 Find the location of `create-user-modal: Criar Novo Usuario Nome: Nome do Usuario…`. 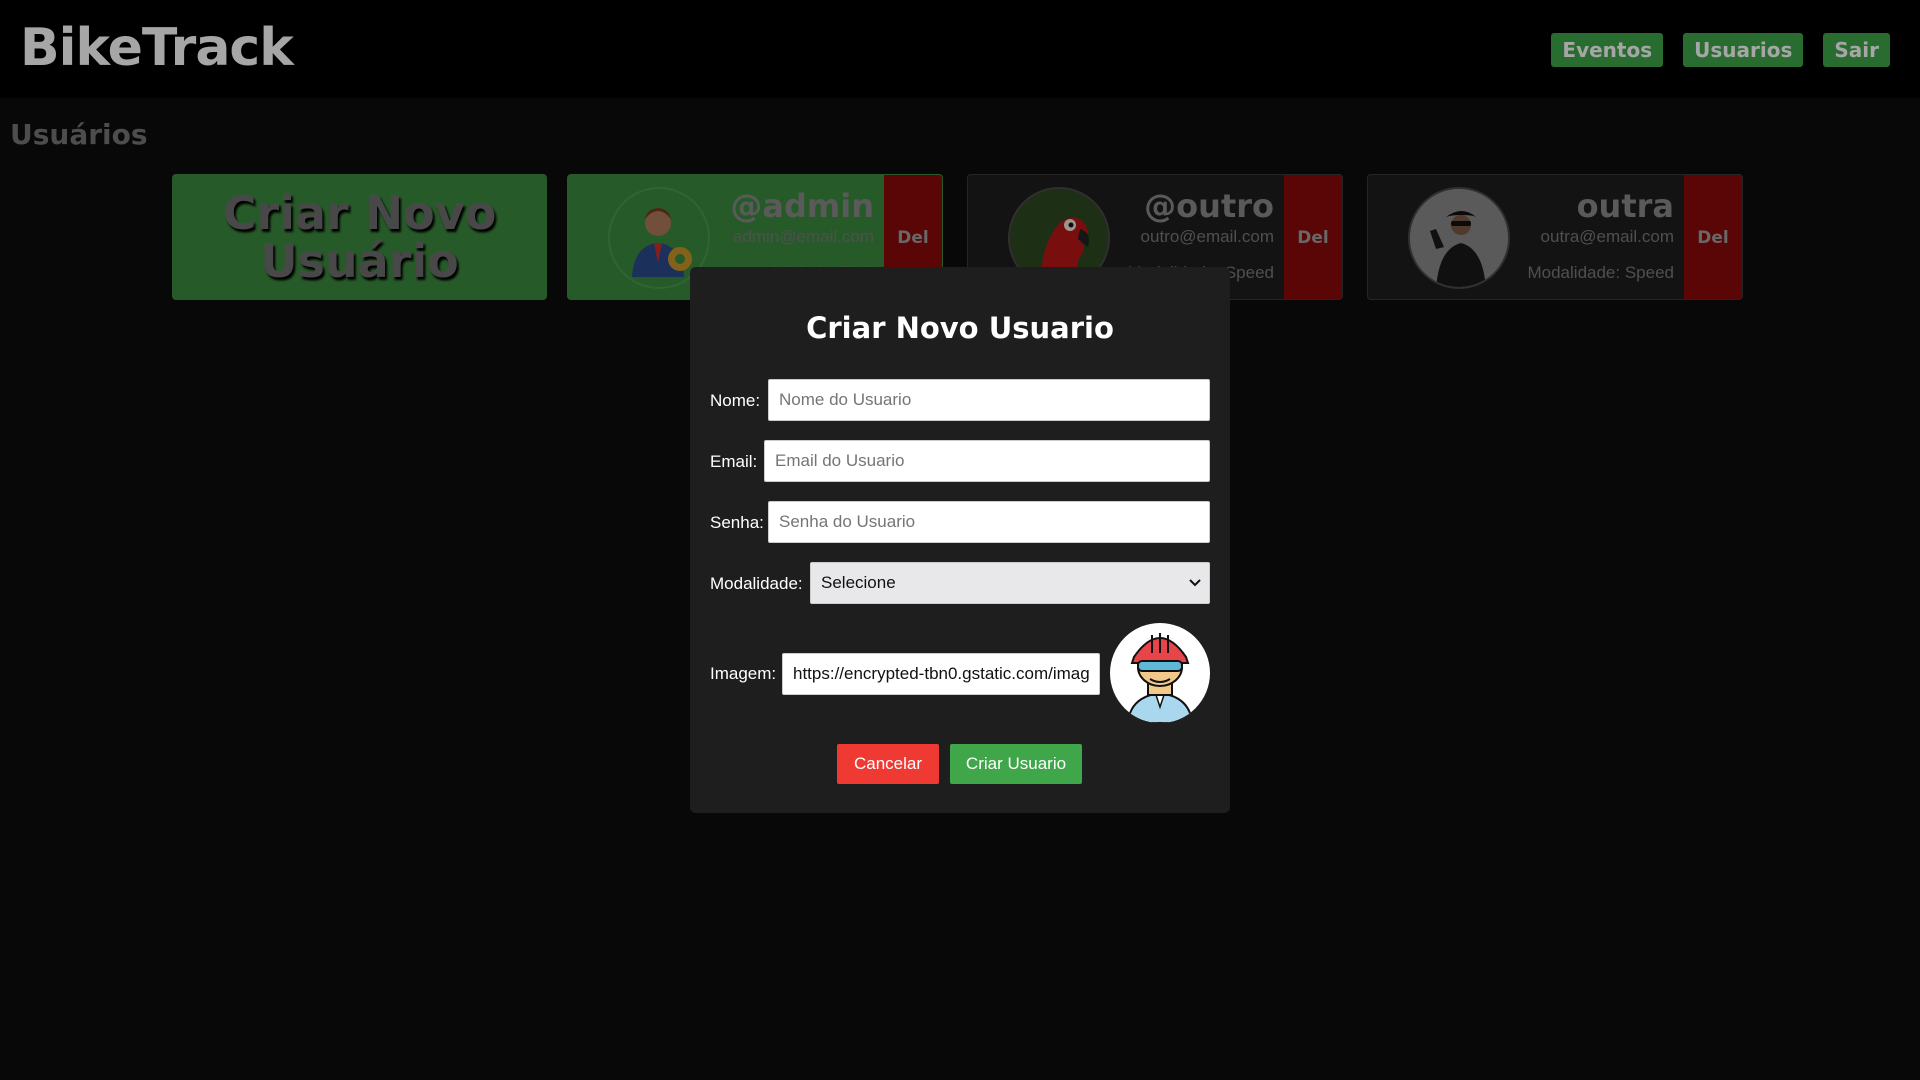

create-user-modal: Criar Novo Usuario Nome: Nome do Usuario… is located at coordinates (960, 540).